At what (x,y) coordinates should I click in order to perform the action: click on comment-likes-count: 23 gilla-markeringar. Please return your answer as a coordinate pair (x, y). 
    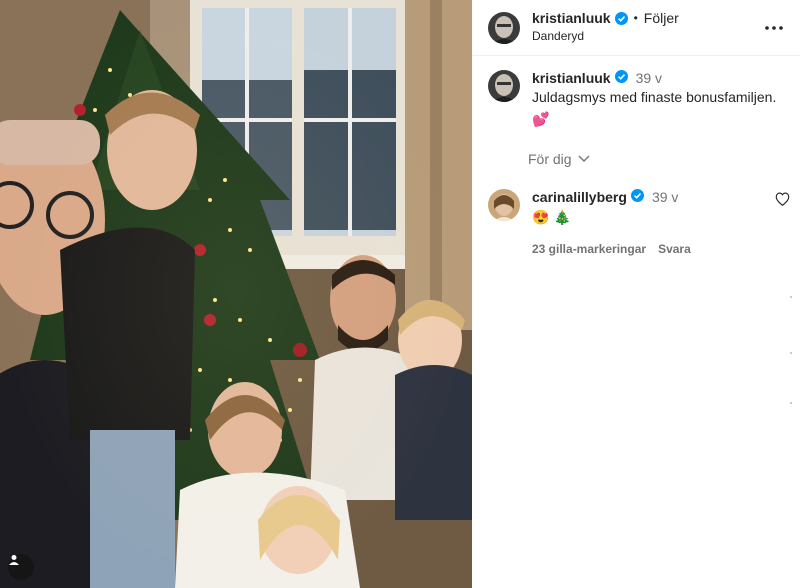
    Looking at the image, I should click on (589, 249).